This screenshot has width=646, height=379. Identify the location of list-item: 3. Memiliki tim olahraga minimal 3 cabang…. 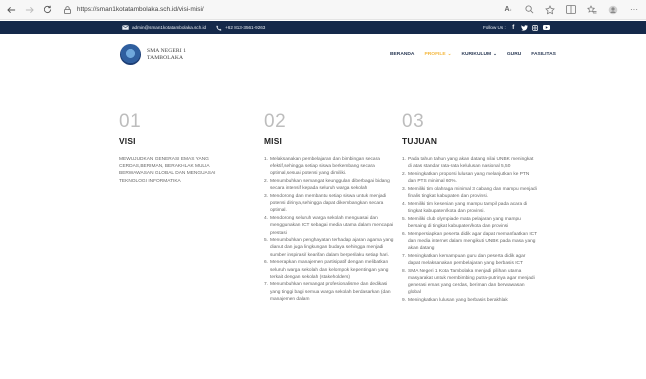
(469, 193).